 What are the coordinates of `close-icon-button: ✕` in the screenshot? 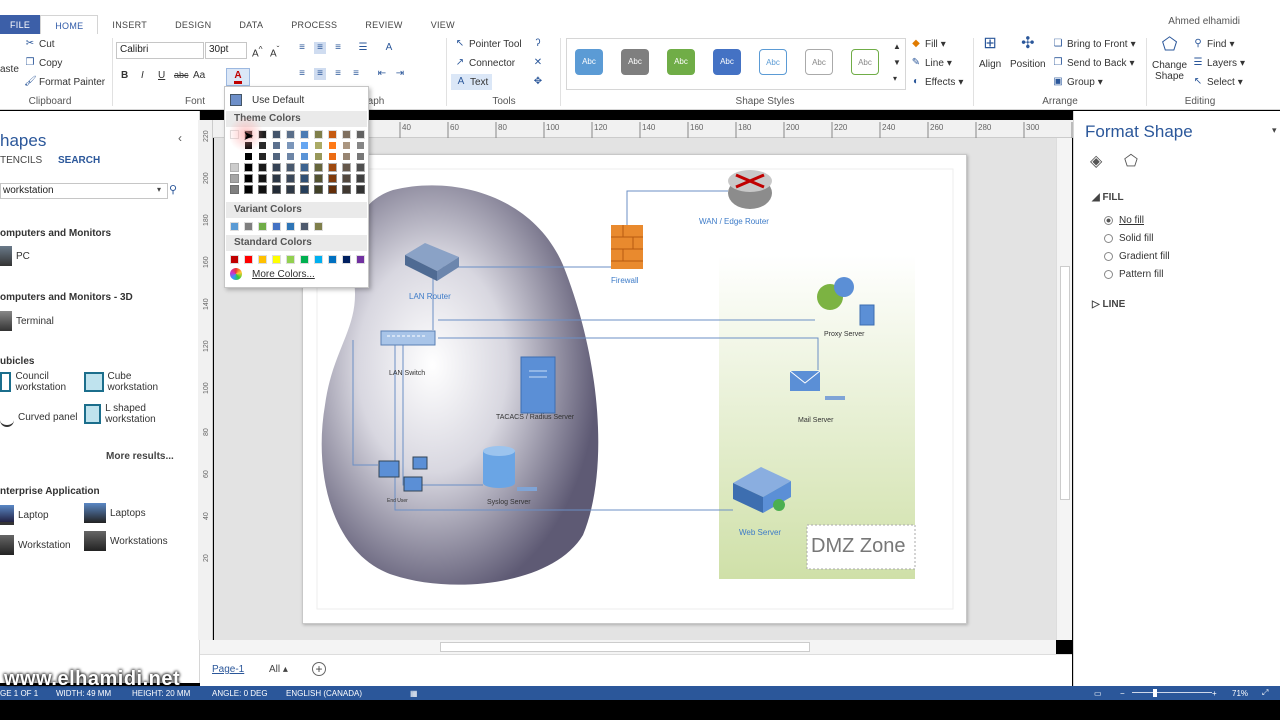 It's located at (538, 63).